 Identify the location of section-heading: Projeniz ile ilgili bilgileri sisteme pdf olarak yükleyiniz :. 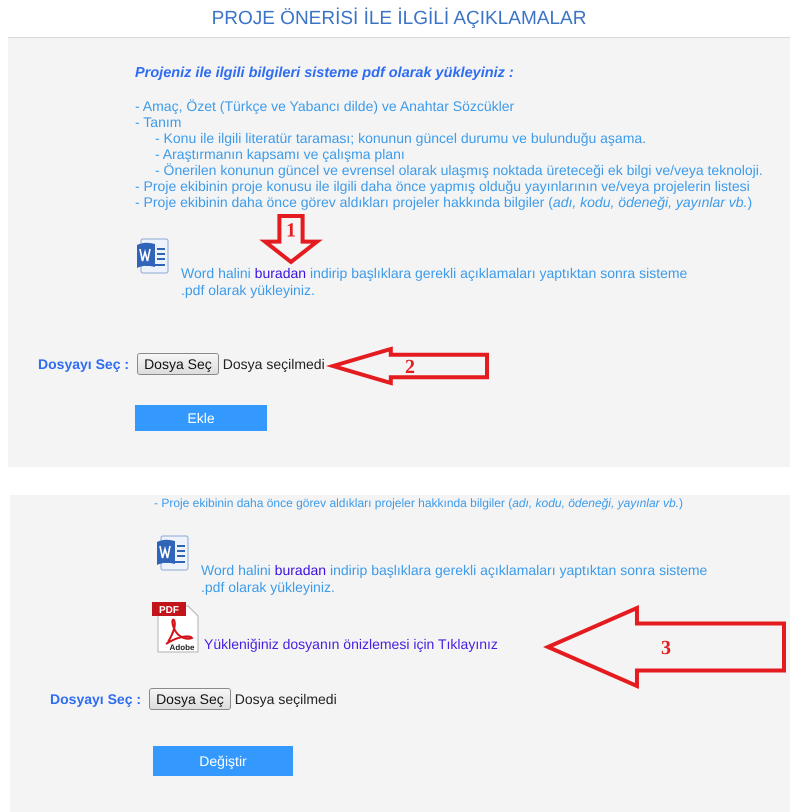
(325, 73).